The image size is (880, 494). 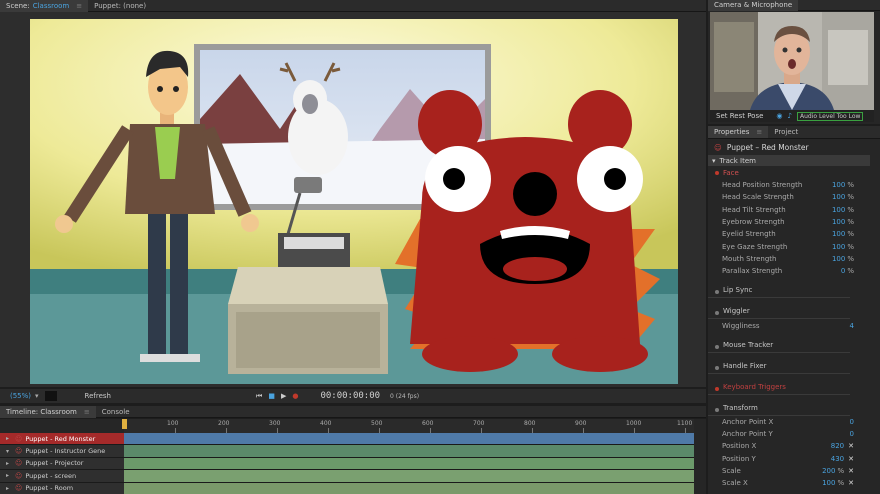 I want to click on face-enabled-icon, so click(x=717, y=172).